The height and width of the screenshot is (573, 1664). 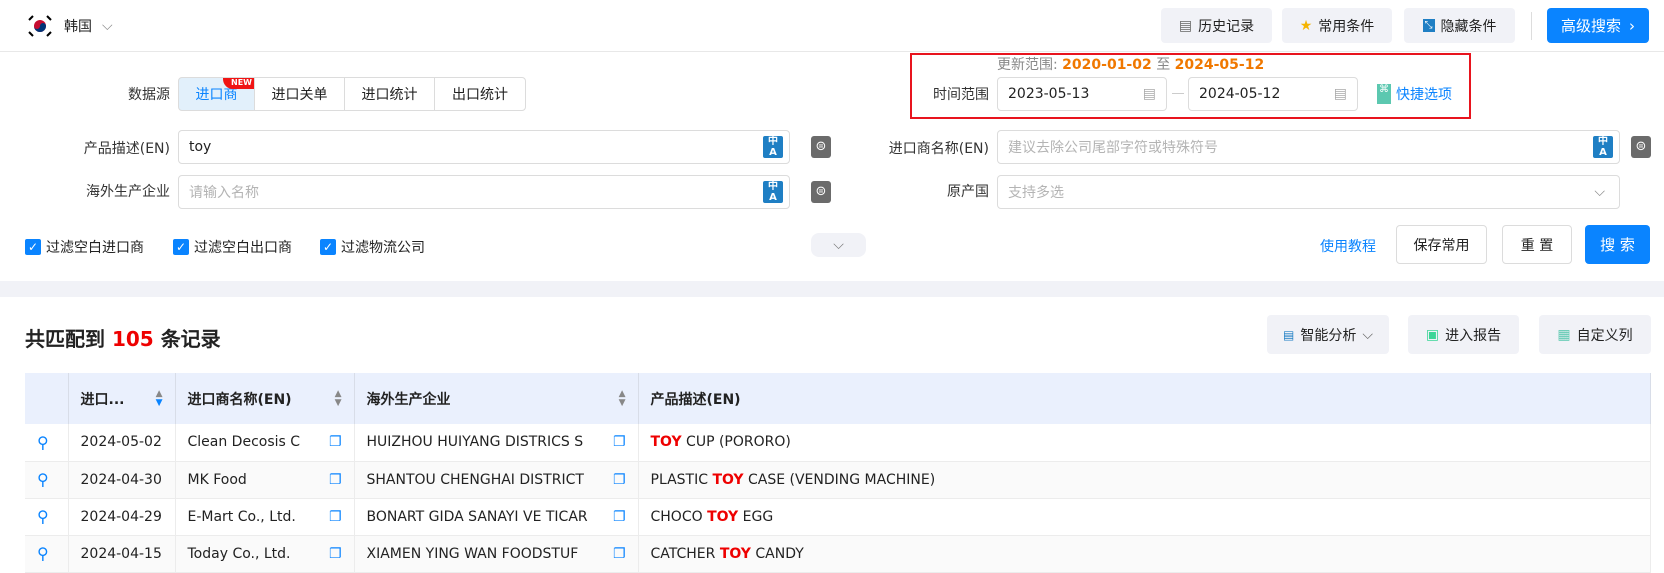 What do you see at coordinates (480, 94) in the screenshot?
I see `tab-export-stats: 出口统计` at bounding box center [480, 94].